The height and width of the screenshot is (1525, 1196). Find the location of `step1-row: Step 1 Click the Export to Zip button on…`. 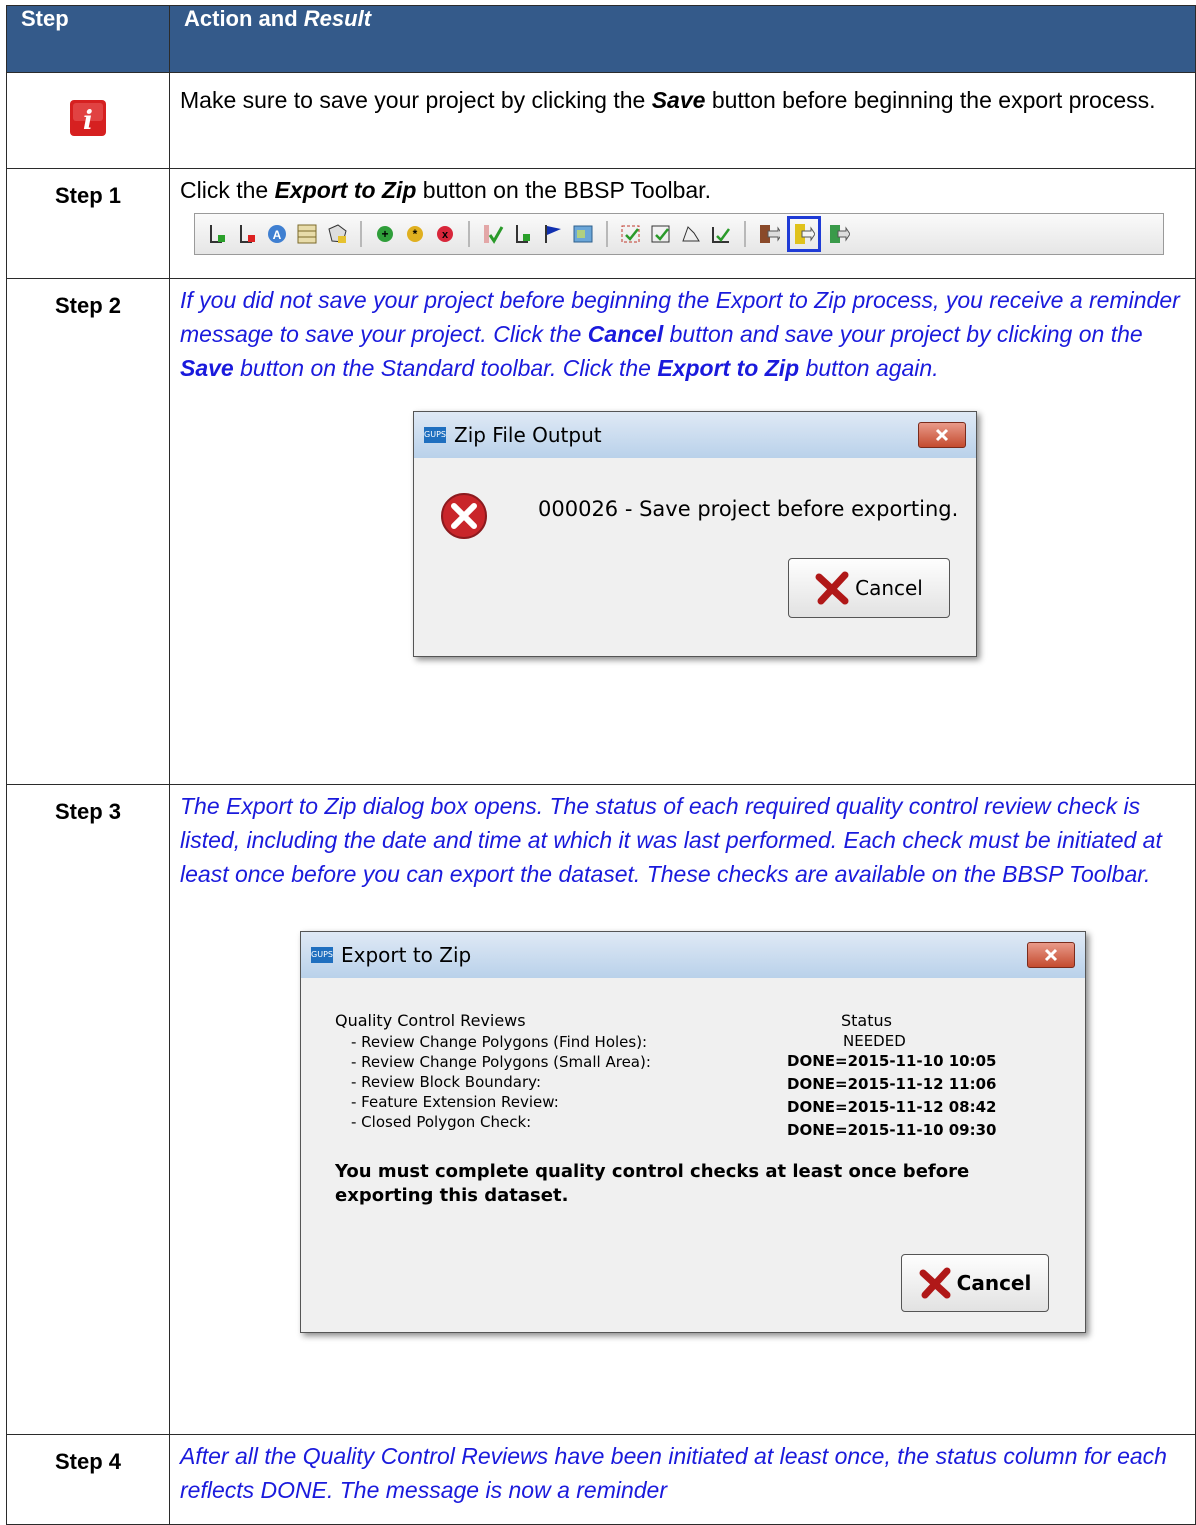

step1-row: Step 1 Click the Export to Zip button on… is located at coordinates (601, 223).